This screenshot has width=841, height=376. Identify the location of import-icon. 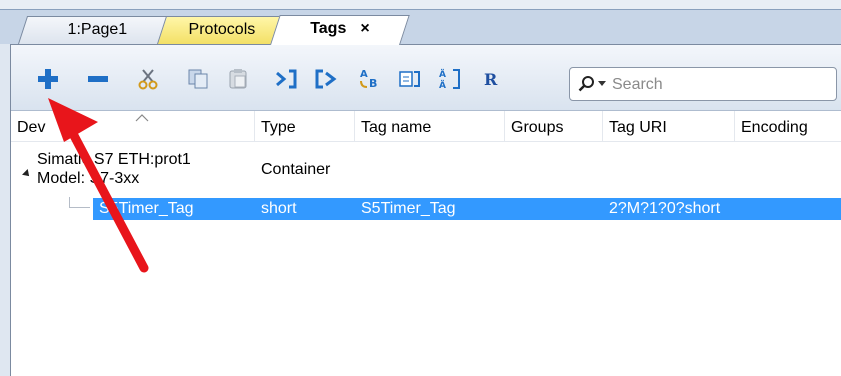
(286, 79).